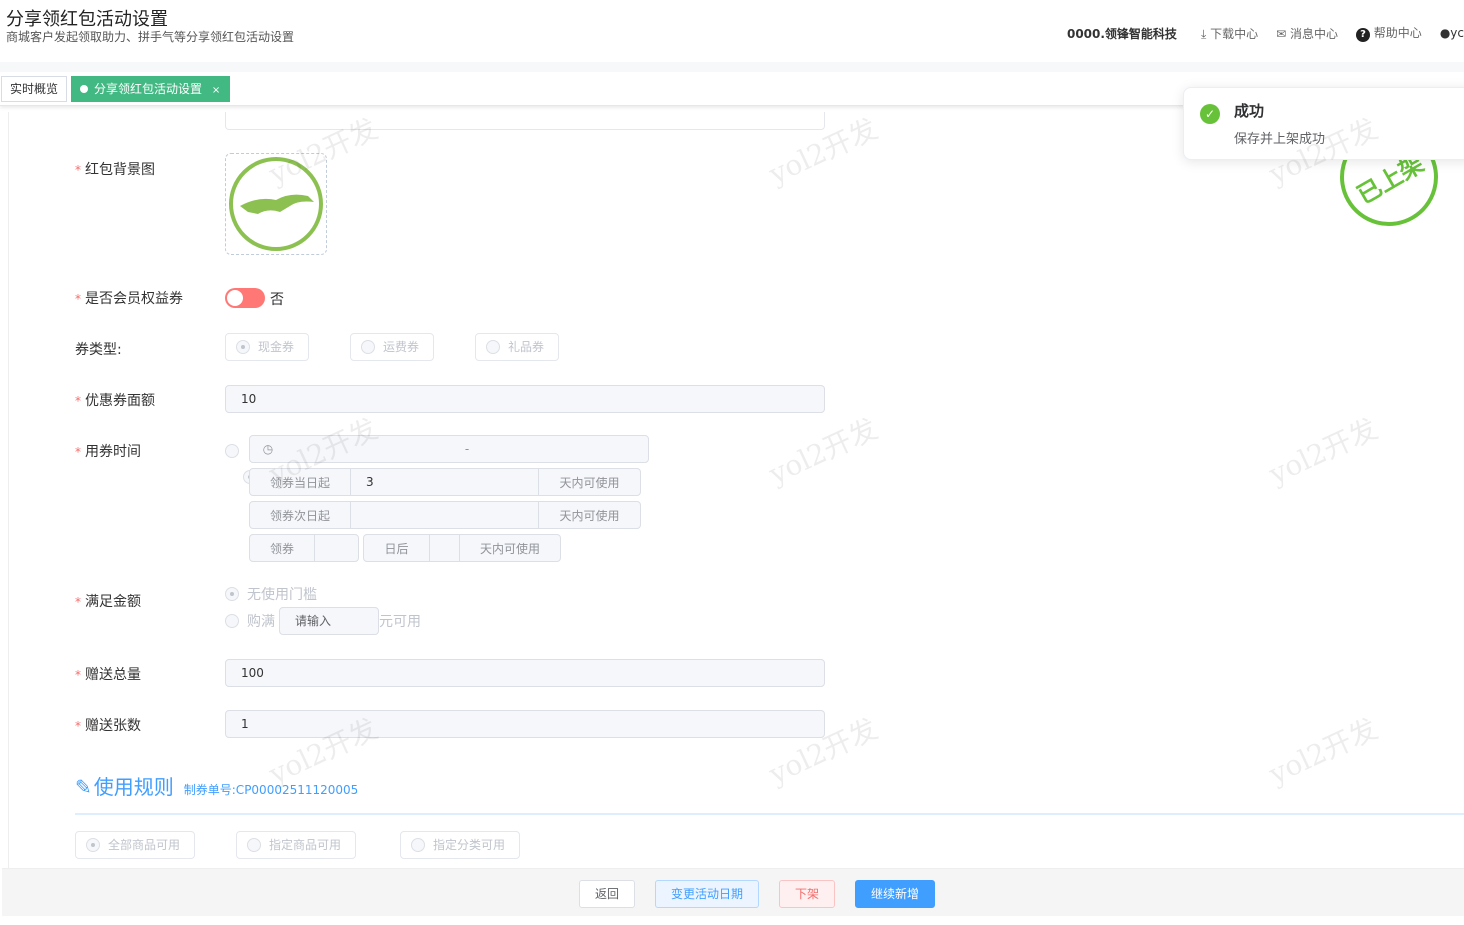 Image resolution: width=1464 pixels, height=925 pixels. I want to click on after-mid: 日后, so click(397, 548).